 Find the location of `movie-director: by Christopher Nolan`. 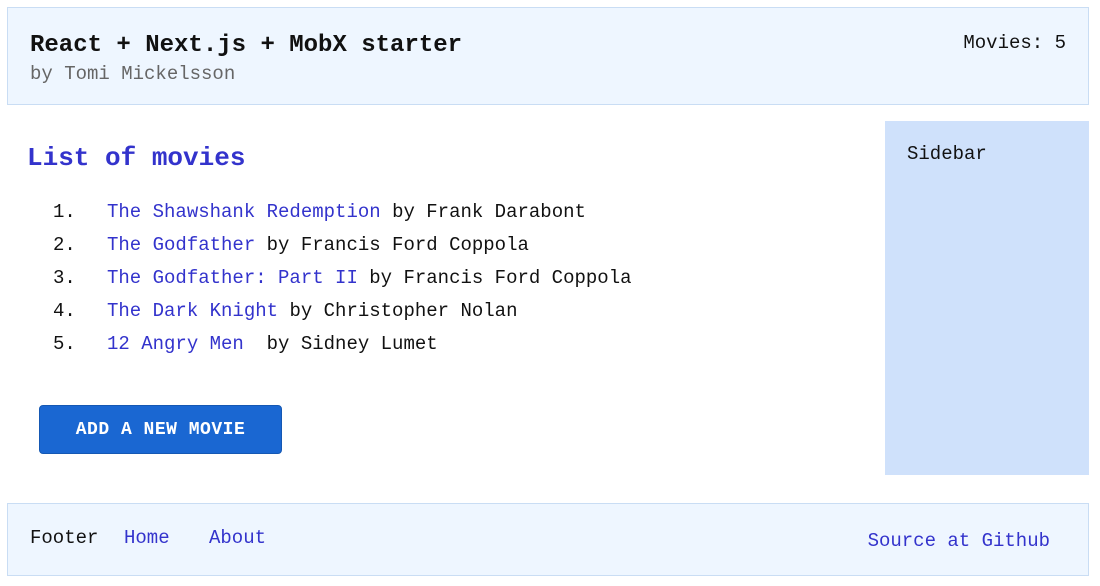

movie-director: by Christopher Nolan is located at coordinates (403, 311).